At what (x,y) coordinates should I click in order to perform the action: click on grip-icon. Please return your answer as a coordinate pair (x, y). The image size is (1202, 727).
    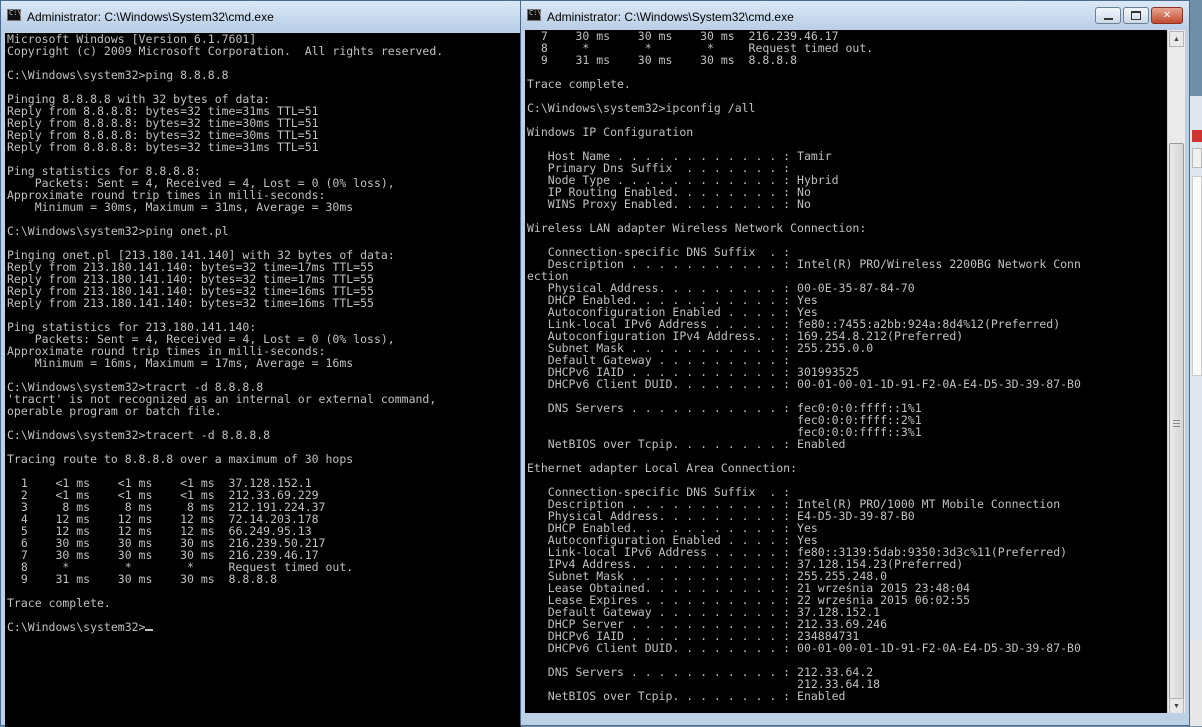
    Looking at the image, I should click on (1176, 423).